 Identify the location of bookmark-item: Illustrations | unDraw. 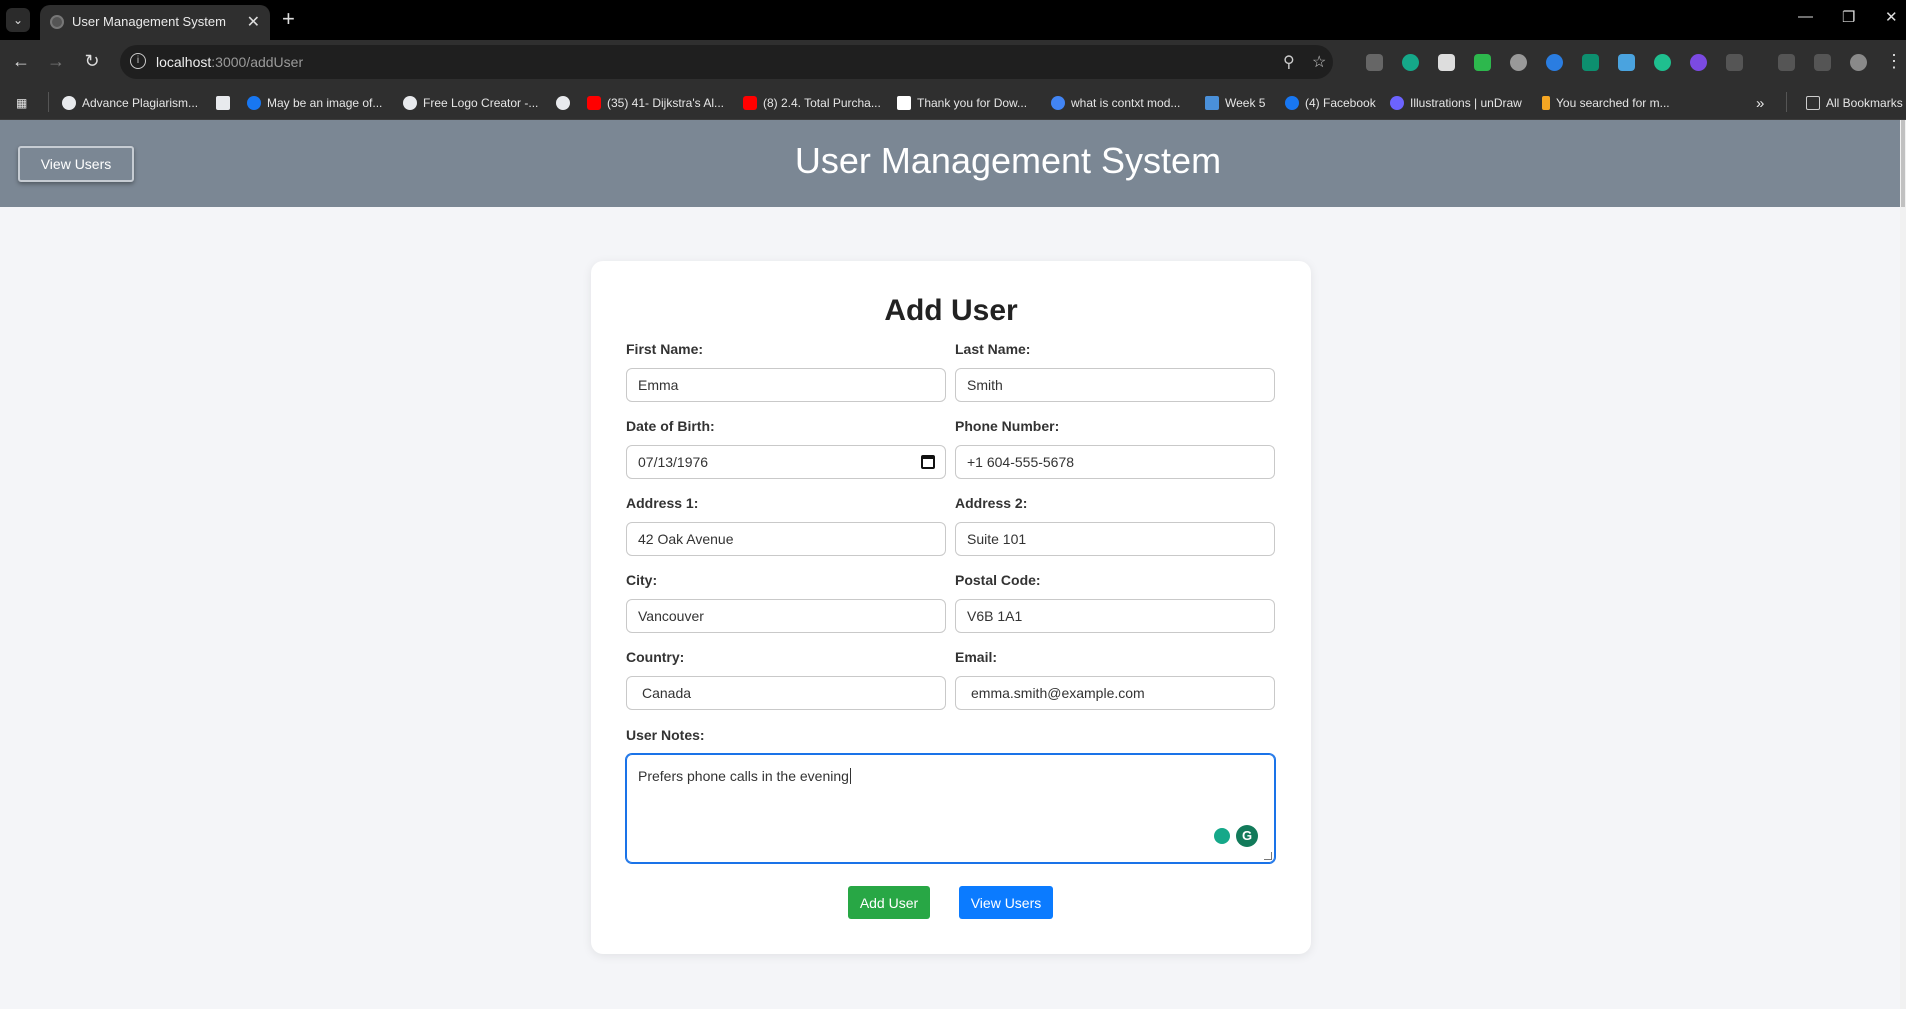
(1456, 103).